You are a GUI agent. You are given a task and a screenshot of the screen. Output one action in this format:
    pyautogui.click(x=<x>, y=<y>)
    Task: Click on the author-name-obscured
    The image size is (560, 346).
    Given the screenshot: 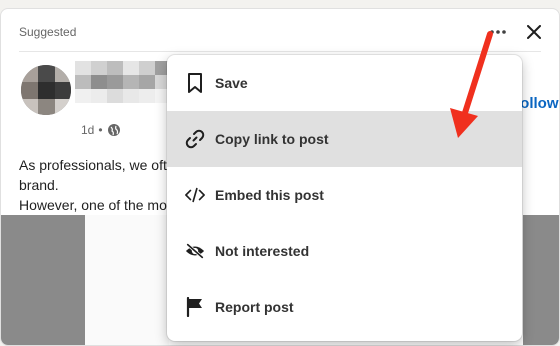 What is the action you would take?
    pyautogui.click(x=123, y=89)
    